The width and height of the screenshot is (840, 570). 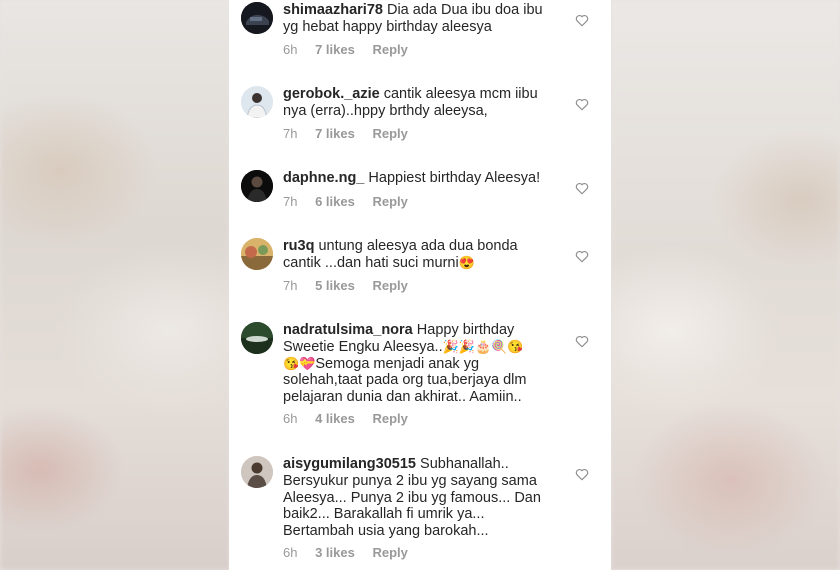 I want to click on comment-meta: 7h 5 likes Reply, so click(x=352, y=285).